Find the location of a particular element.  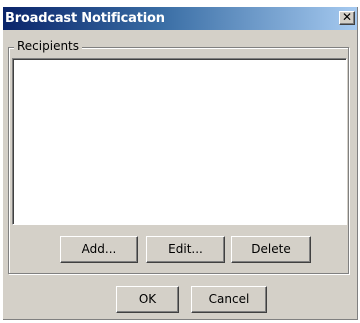

close-button: ✕ is located at coordinates (347, 17).